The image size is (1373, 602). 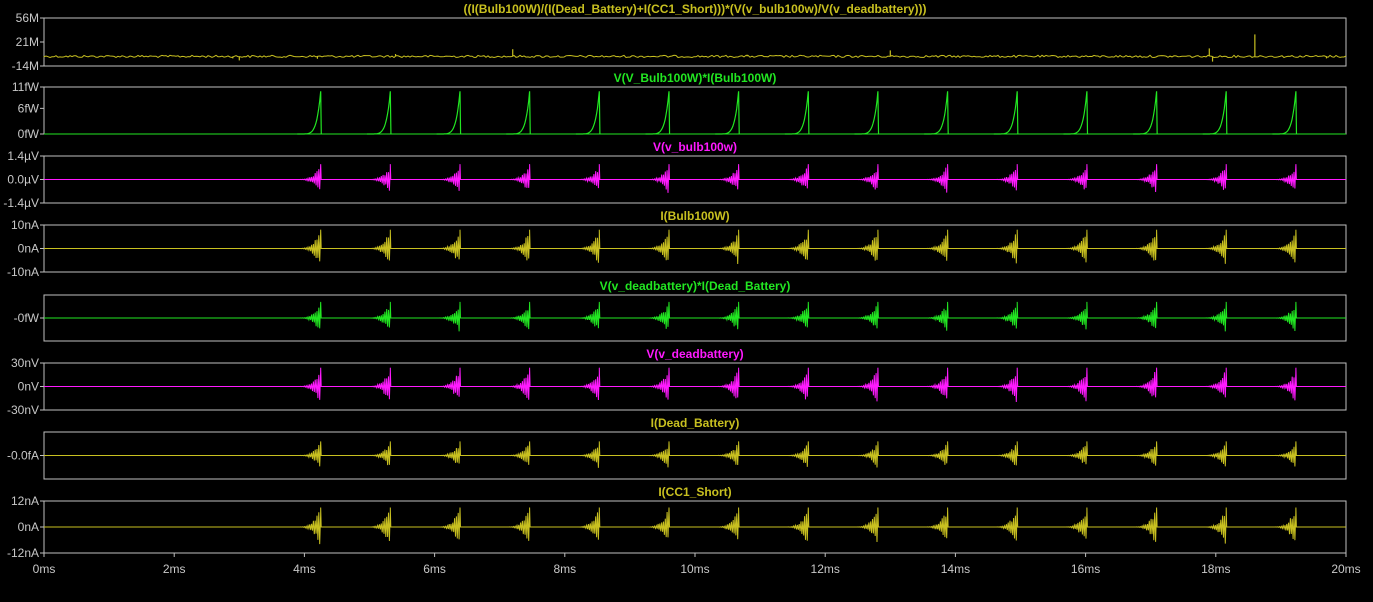 What do you see at coordinates (675, 175) in the screenshot?
I see `pane-3: V(v_bulb100w) 1.4µV 0.0µV -1.4µV` at bounding box center [675, 175].